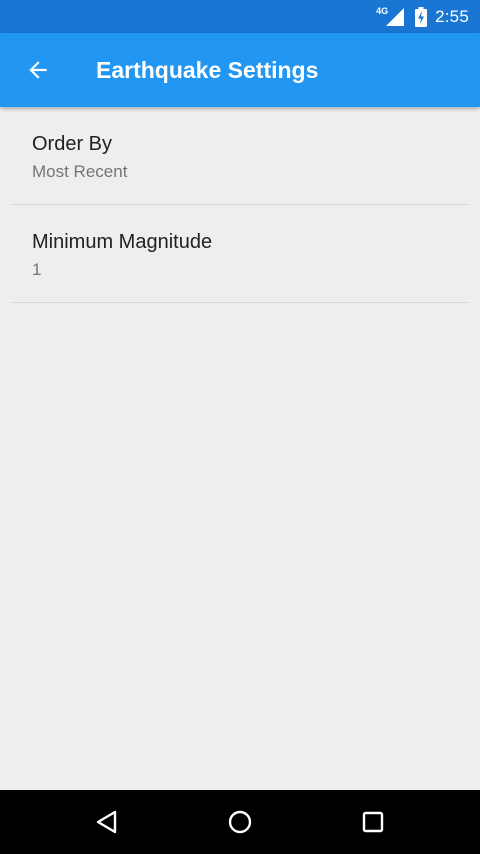 This screenshot has height=854, width=480. I want to click on battery-charging-icon, so click(421, 16).